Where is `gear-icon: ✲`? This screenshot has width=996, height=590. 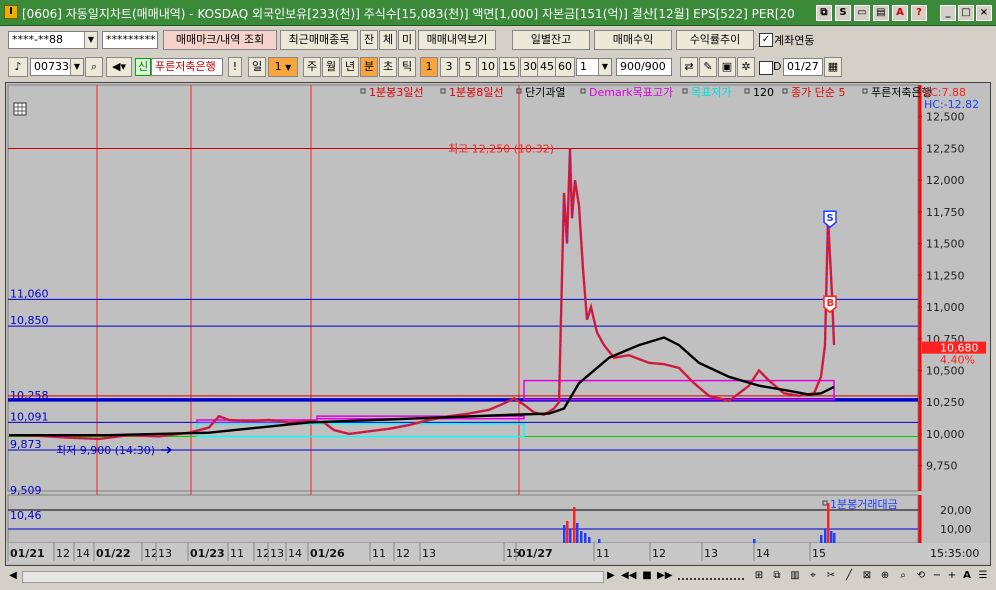 gear-icon: ✲ is located at coordinates (746, 67).